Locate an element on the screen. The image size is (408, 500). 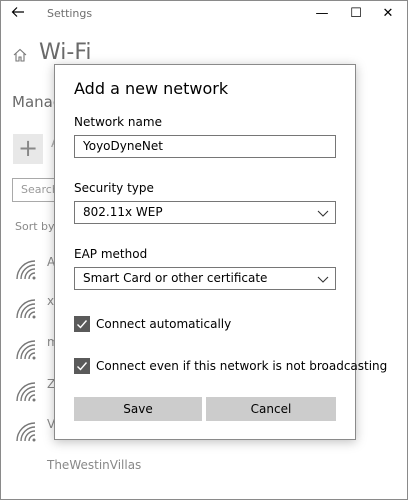
list-item: m is located at coordinates (37, 352).